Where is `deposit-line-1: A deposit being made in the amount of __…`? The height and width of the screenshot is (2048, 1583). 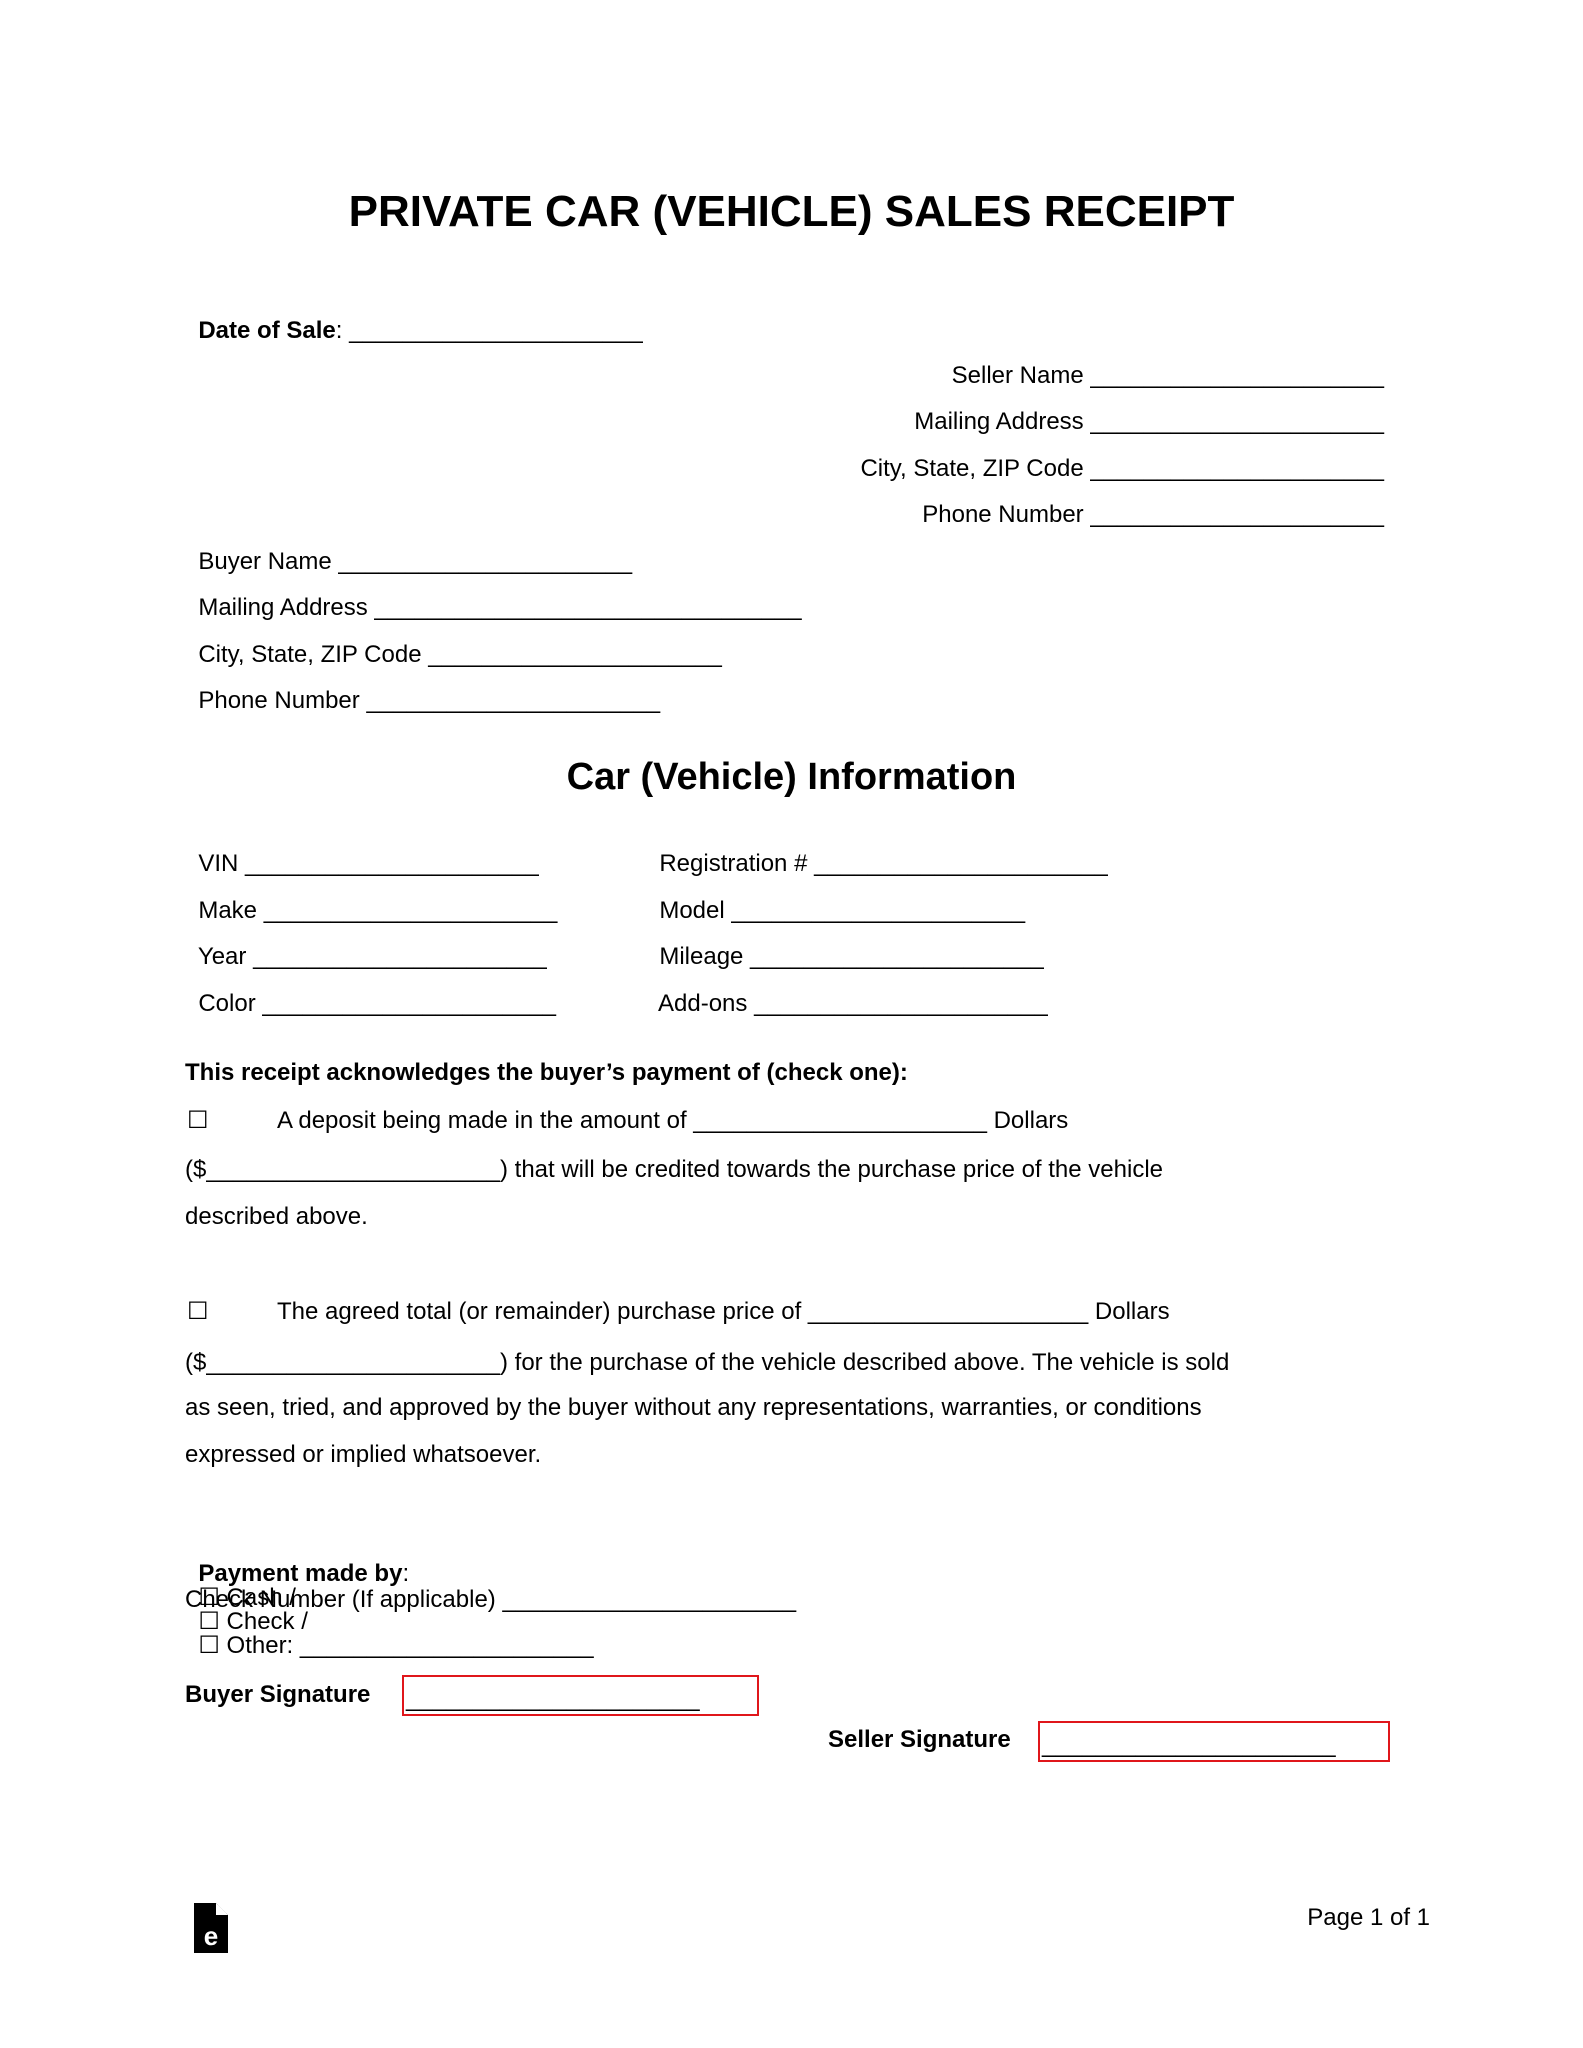 deposit-line-1: A deposit being made in the amount of __… is located at coordinates (673, 1120).